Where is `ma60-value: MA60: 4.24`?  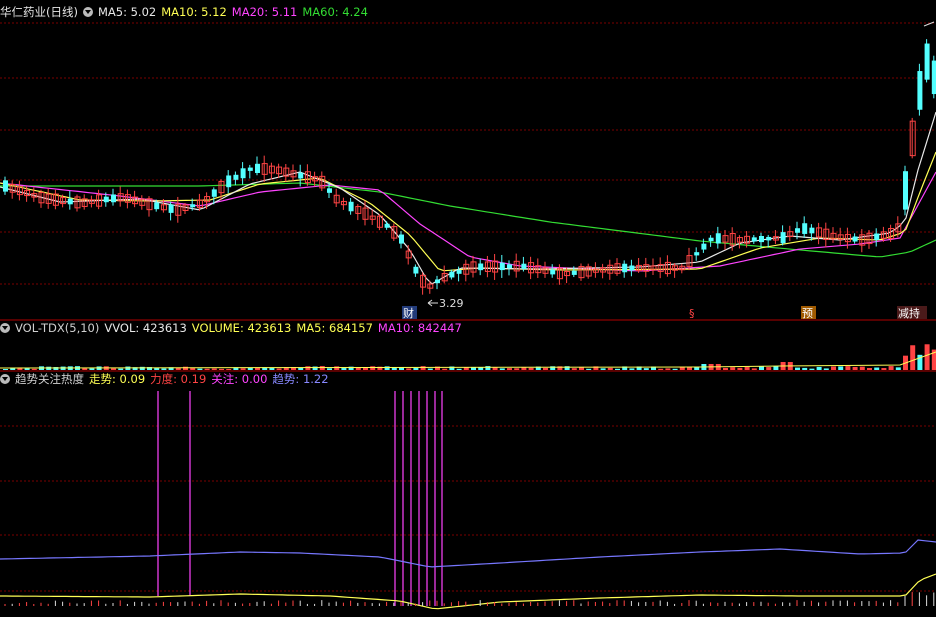 ma60-value: MA60: 4.24 is located at coordinates (335, 12).